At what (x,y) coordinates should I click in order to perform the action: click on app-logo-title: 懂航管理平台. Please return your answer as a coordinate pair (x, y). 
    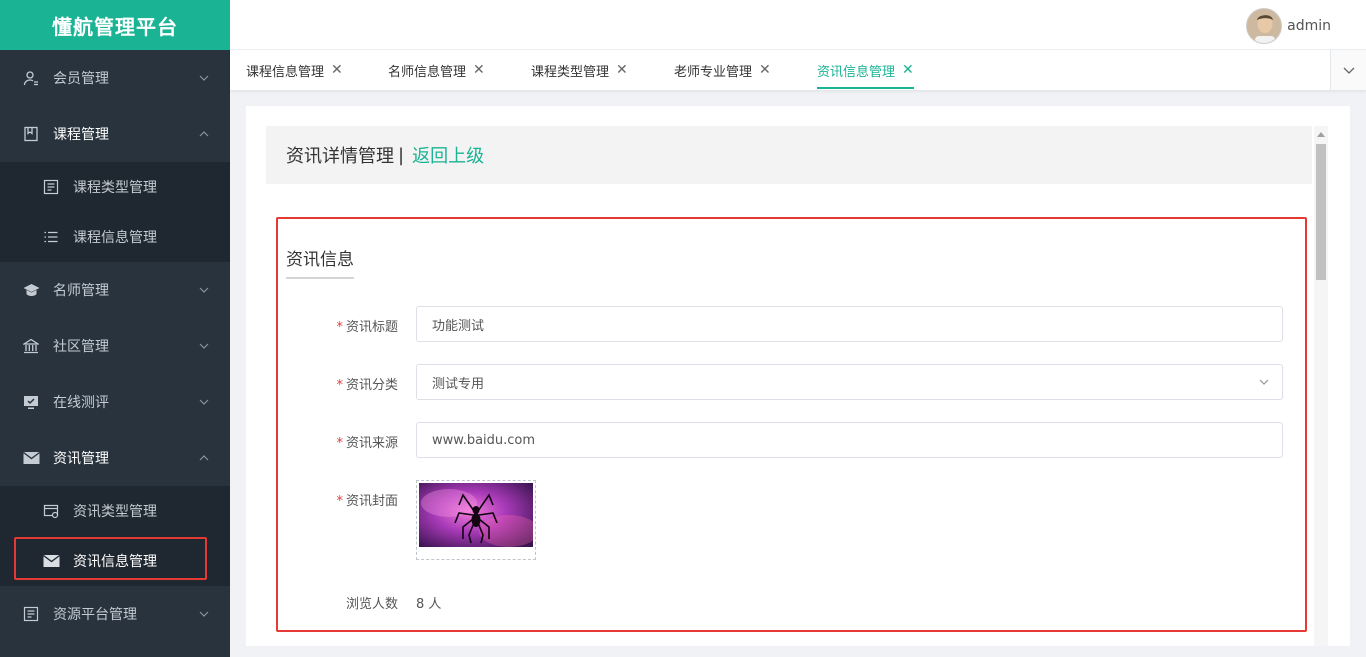
    Looking at the image, I should click on (115, 25).